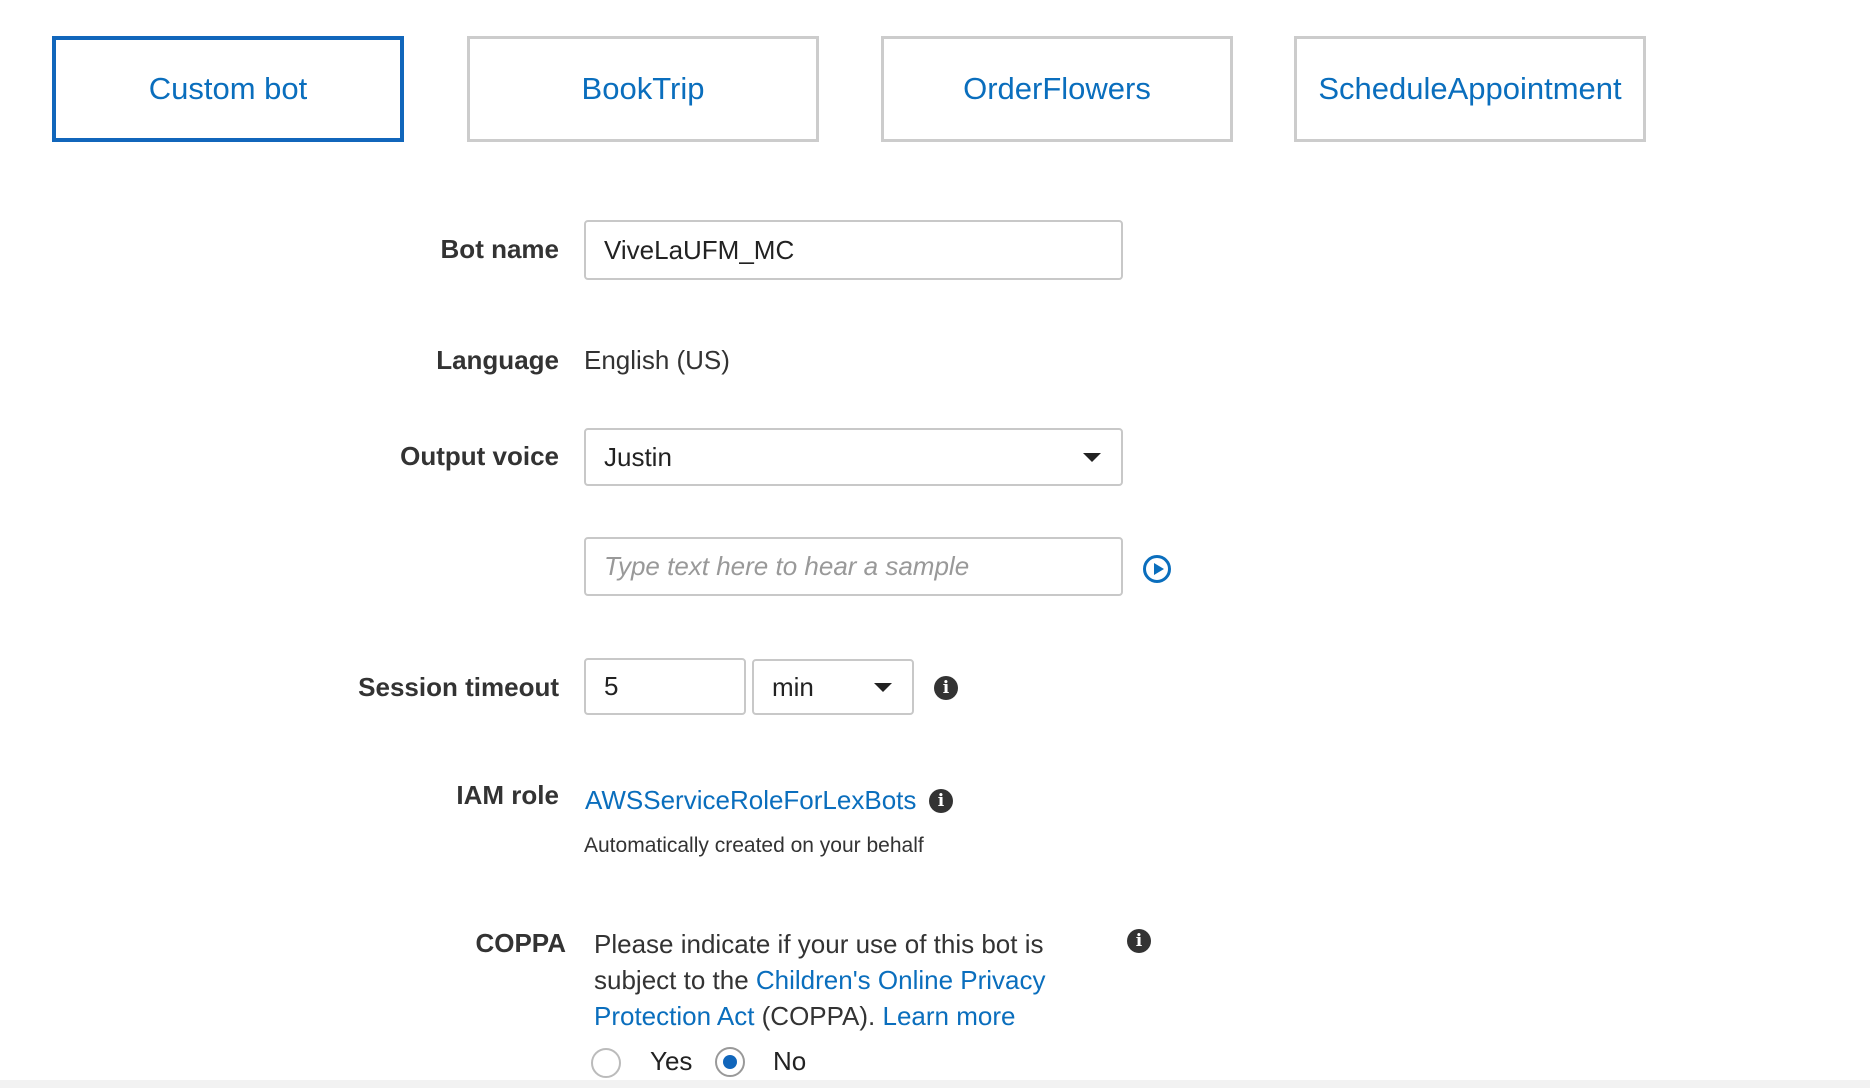  What do you see at coordinates (1157, 569) in the screenshot?
I see `play-circle-icon` at bounding box center [1157, 569].